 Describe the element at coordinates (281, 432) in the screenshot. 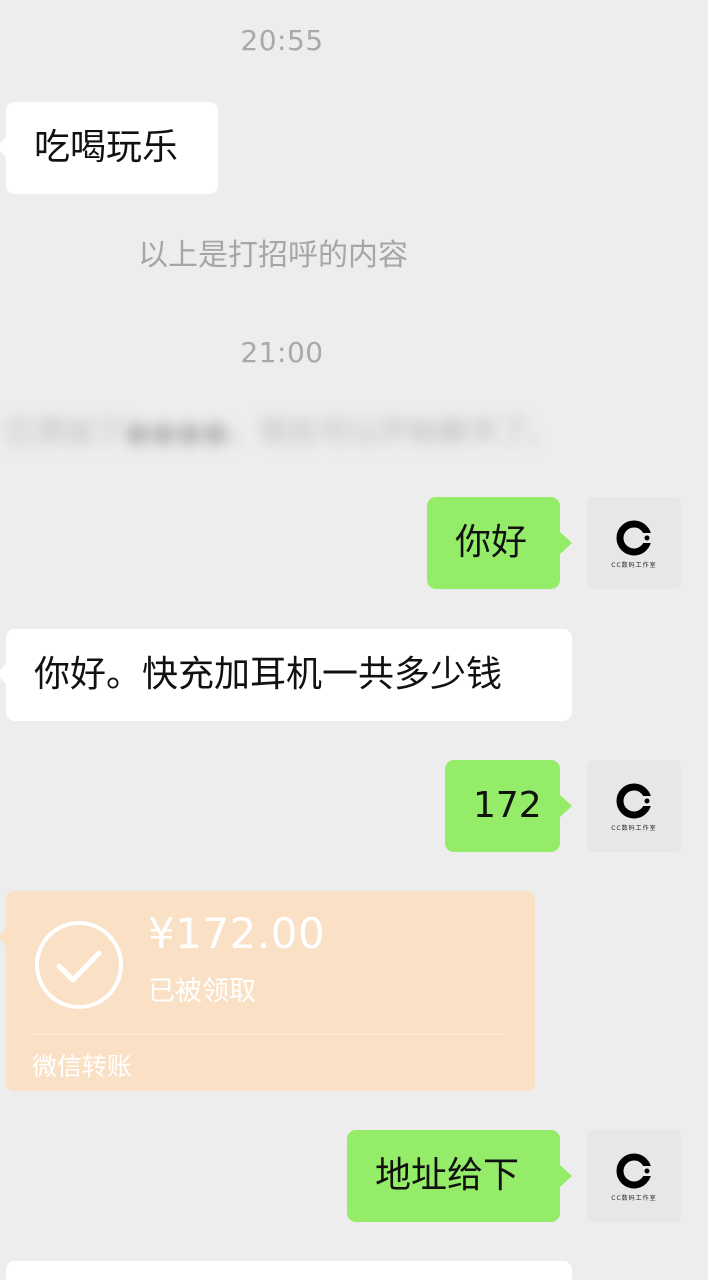

I see `blurred-note-text: 已添加了●●●●，现在可以开始聊天了。` at that location.